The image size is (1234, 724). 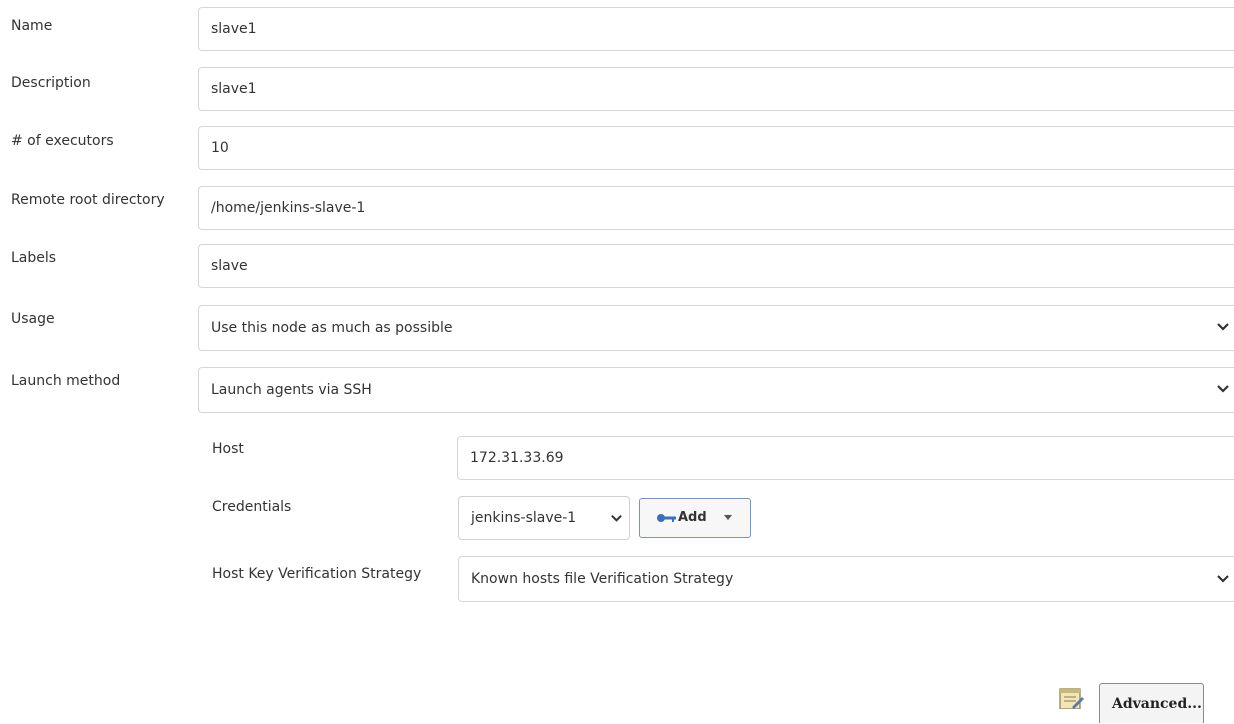 What do you see at coordinates (88, 200) in the screenshot?
I see `remote-root-label: Remote root directory` at bounding box center [88, 200].